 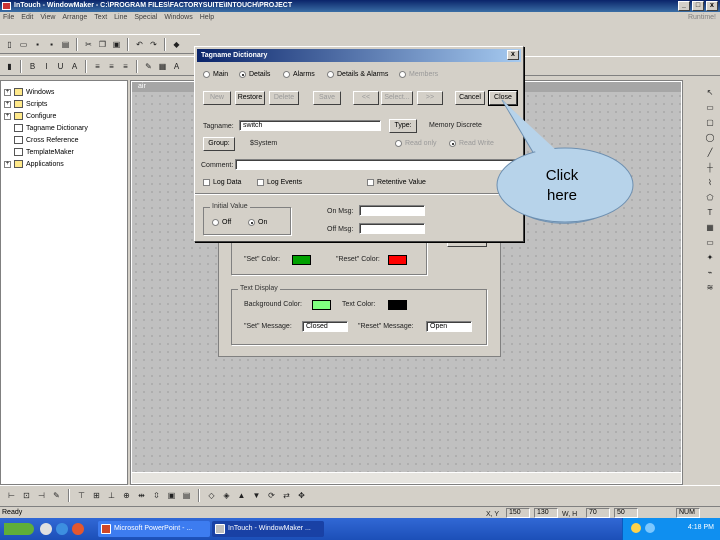 I want to click on menu-text: Text, so click(x=100, y=18).